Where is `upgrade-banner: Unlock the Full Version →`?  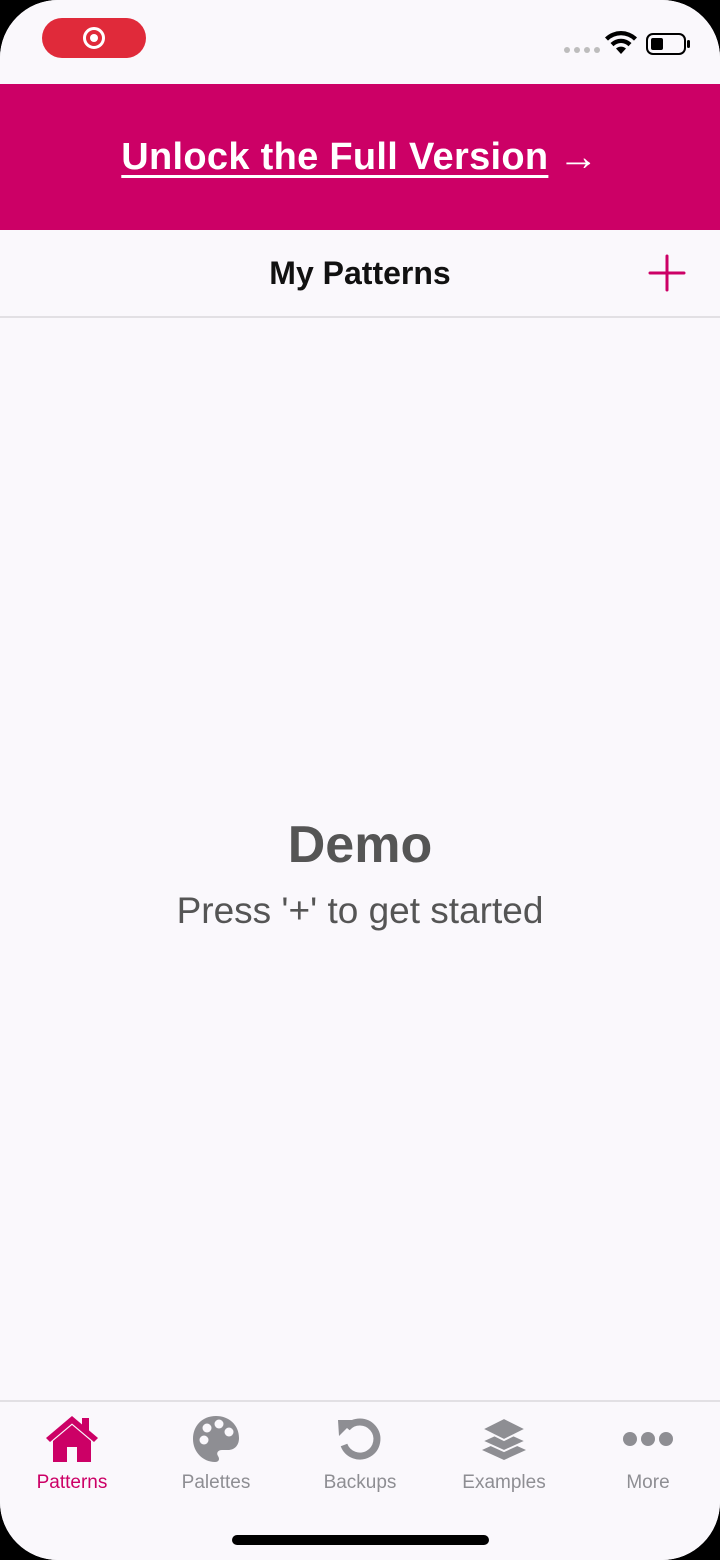
upgrade-banner: Unlock the Full Version → is located at coordinates (360, 157).